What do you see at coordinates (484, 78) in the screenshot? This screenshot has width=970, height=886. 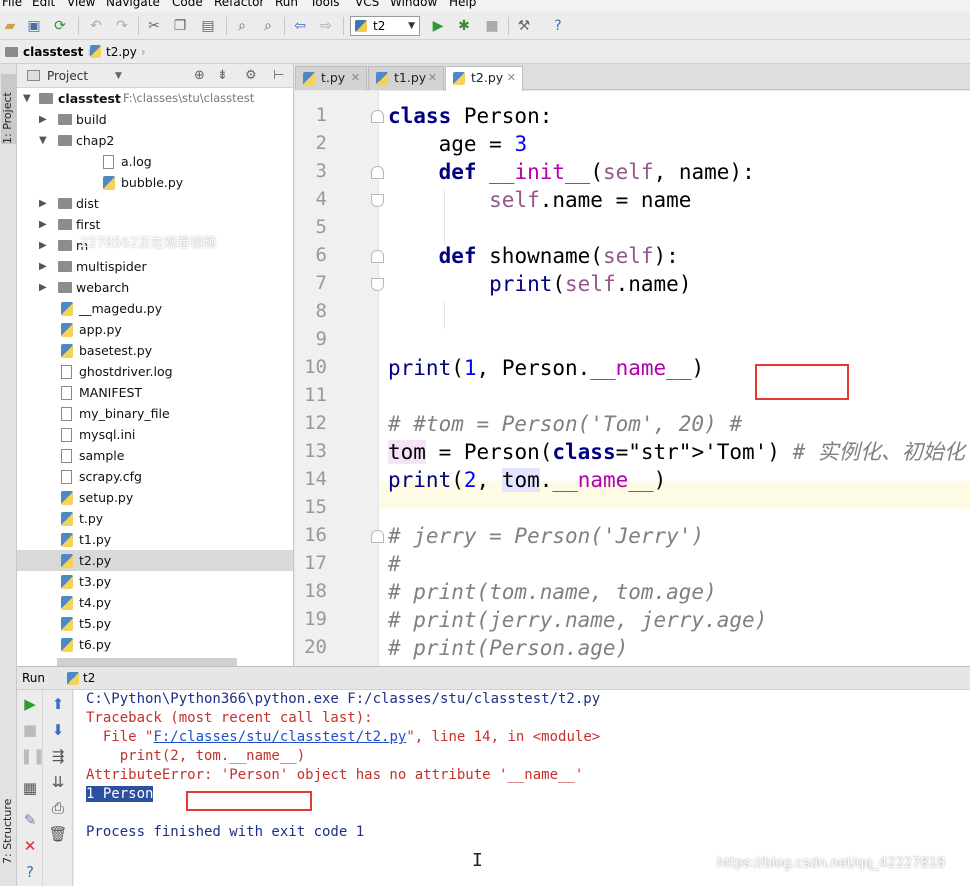 I see `tab-t2-py: t2.py ✕` at bounding box center [484, 78].